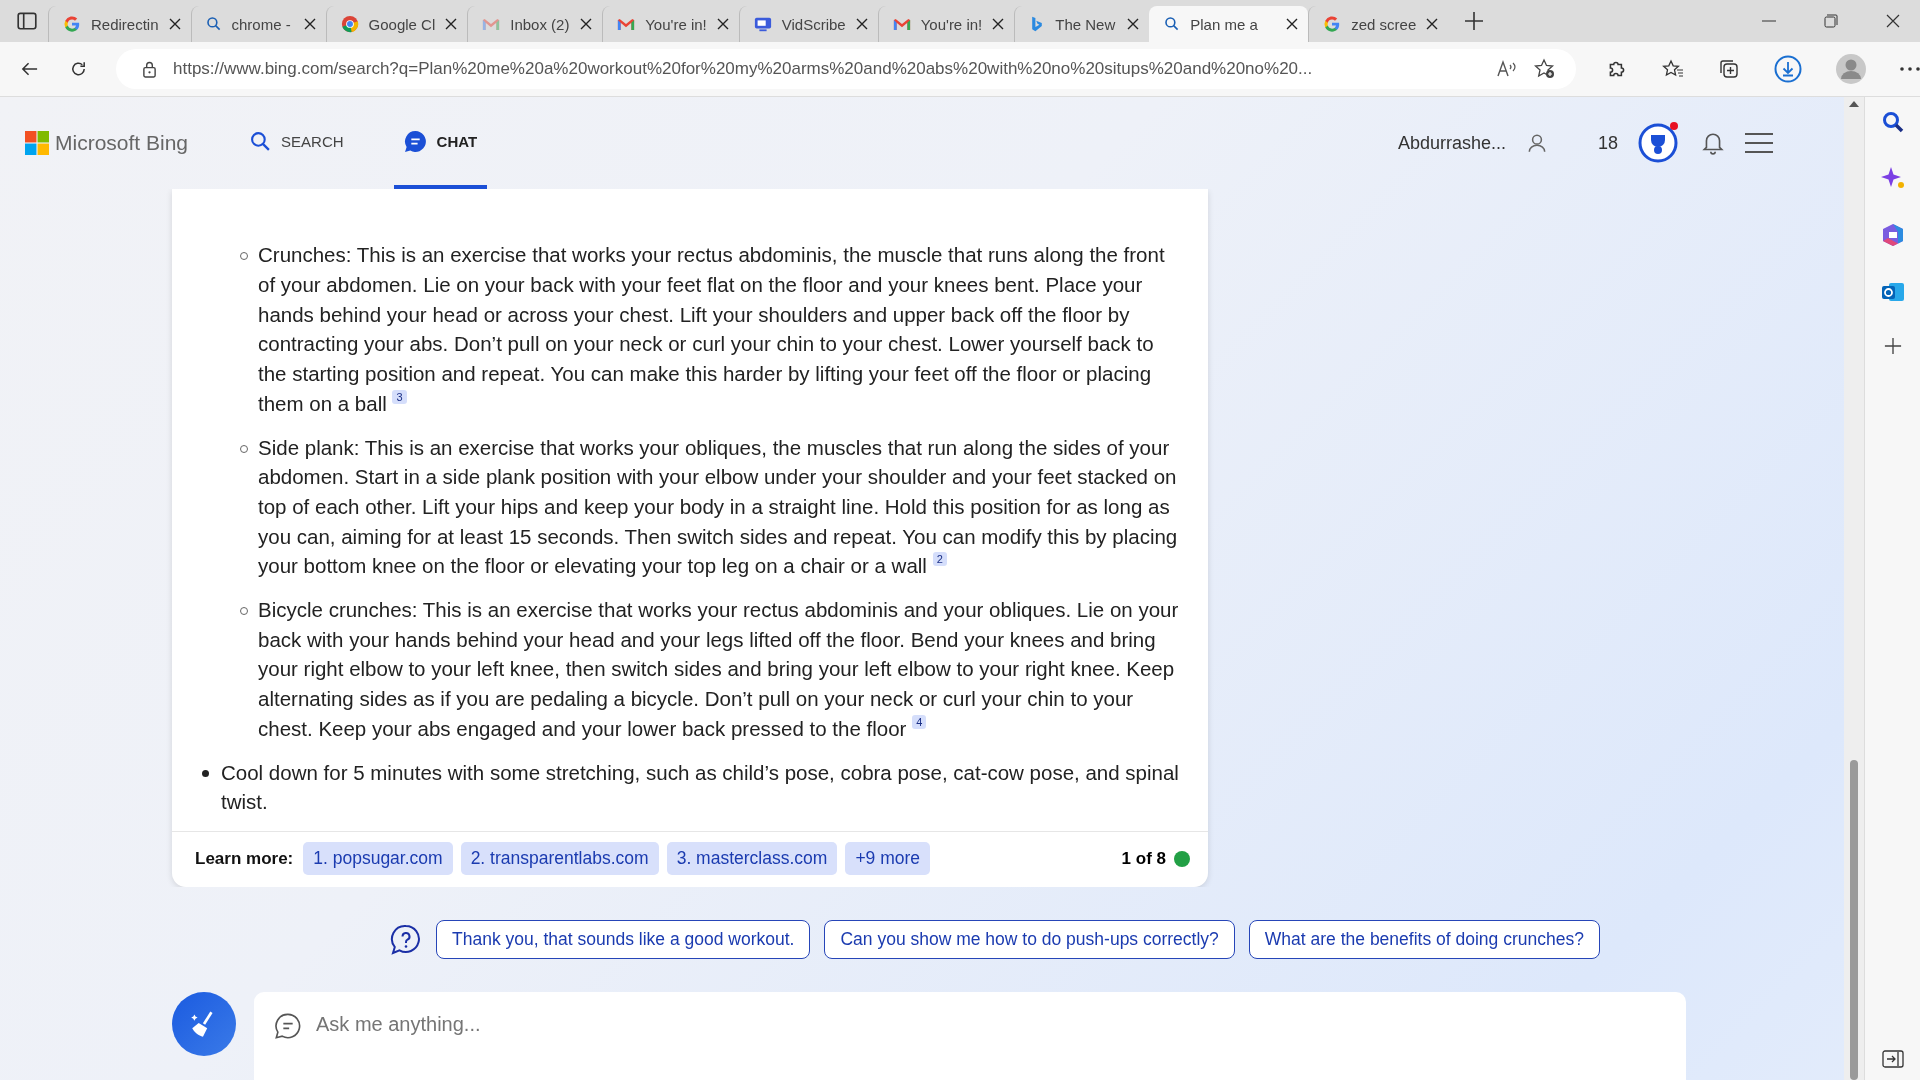 The width and height of the screenshot is (1920, 1080). I want to click on exercise-text: Bicycle crunches: This is an exercise that works your rectus abdominis and your obliques. Lie on your back with your hands behind your head and your legs lifted off the floor. Bend your knees and bring your right elbow to your left knee, then switch sides and bring your left elbow to your right knee. Keep alternating sides as if you are pedaling a bicycle. Don’t pull on your neck or curl your chin to your chest. Keep your abs engaged and your lower back pressed to the floor 4, so click(719, 669).